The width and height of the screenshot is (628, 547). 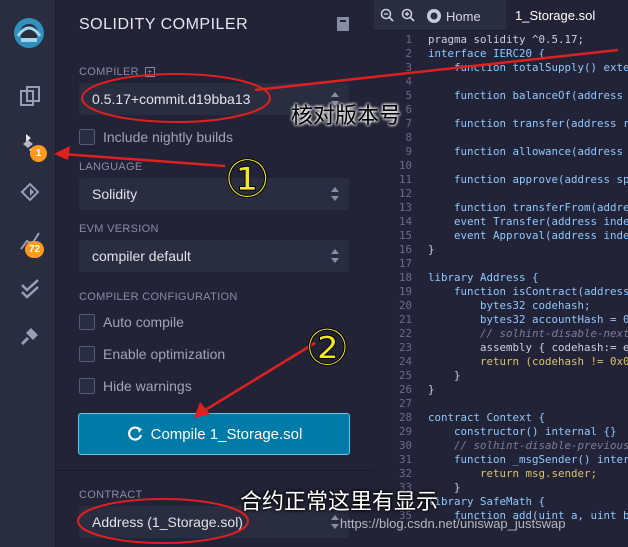 What do you see at coordinates (143, 160) in the screenshot?
I see `compiler-arrow` at bounding box center [143, 160].